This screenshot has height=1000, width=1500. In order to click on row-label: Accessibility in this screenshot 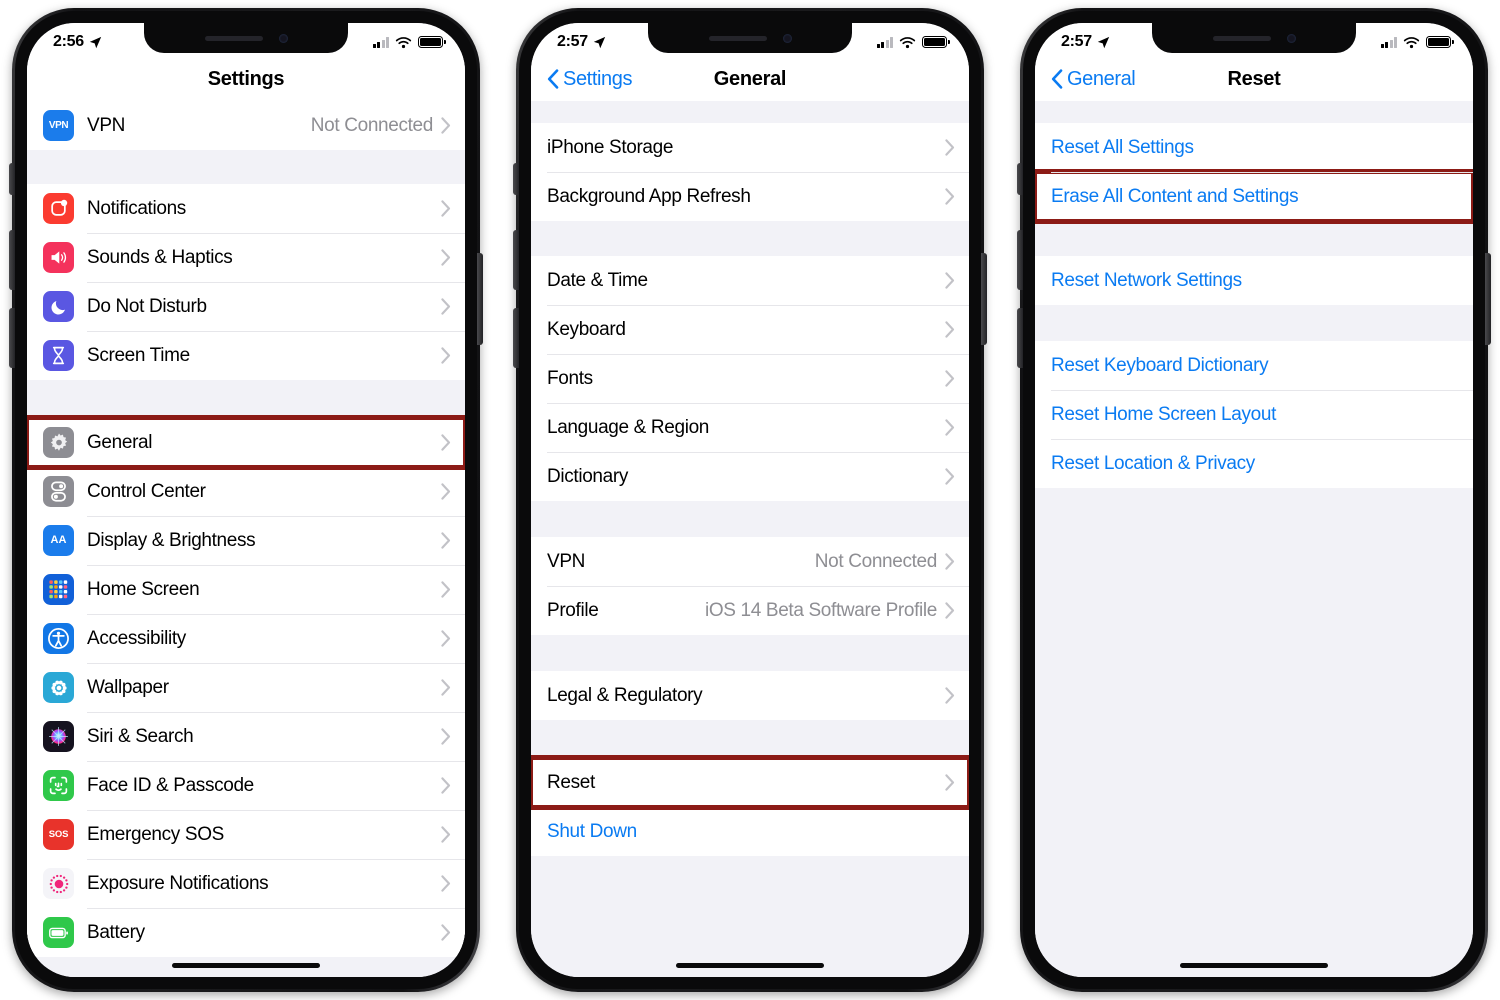, I will do `click(136, 638)`.